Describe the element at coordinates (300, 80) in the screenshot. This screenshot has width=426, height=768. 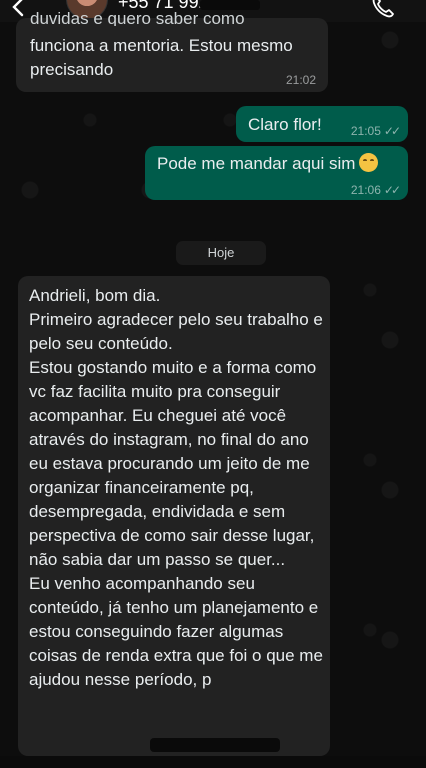
I see `message-time: 21:02` at that location.